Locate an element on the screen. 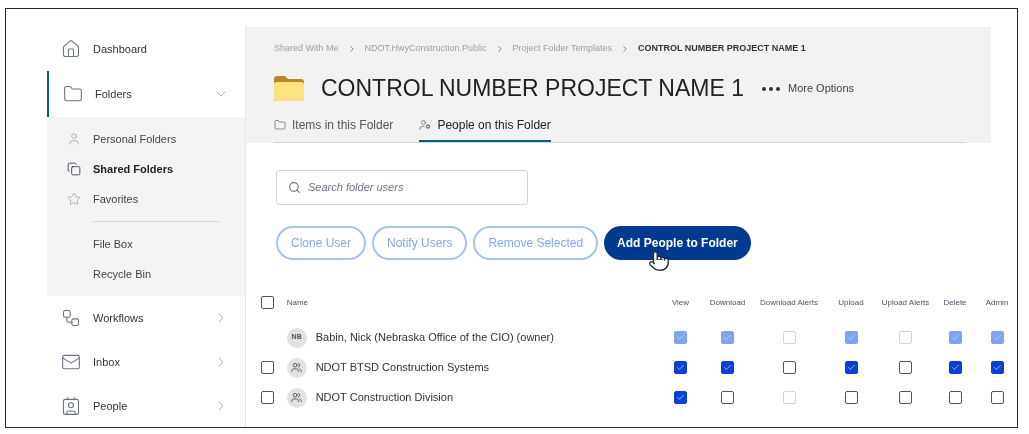 The width and height of the screenshot is (1029, 434). tab: People on this Folder is located at coordinates (485, 128).